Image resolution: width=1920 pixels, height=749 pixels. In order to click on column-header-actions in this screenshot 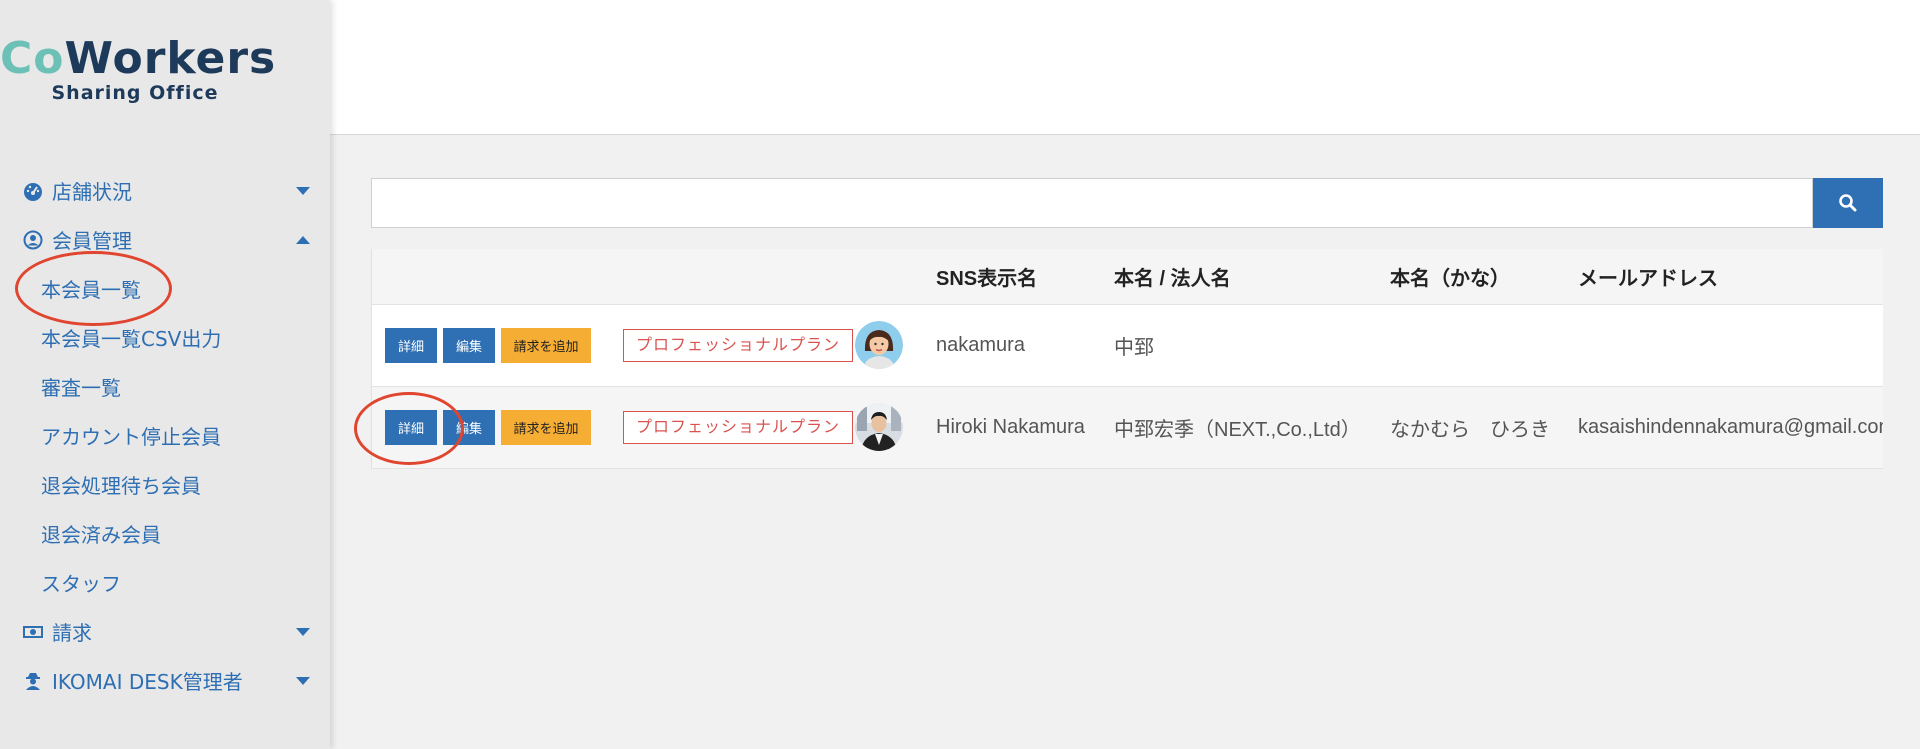, I will do `click(613, 277)`.